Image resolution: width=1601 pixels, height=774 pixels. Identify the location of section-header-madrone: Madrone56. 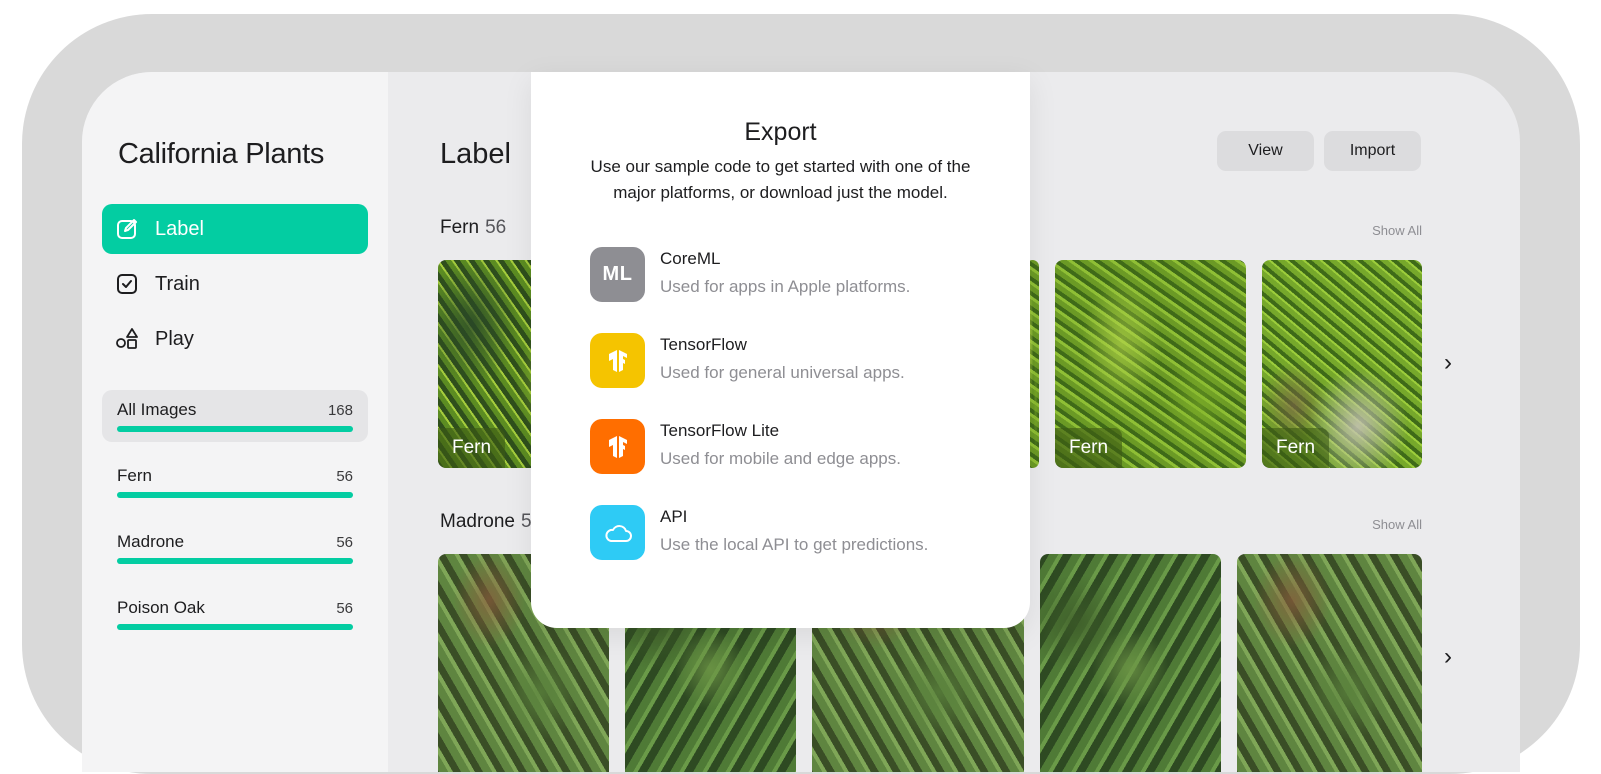
(491, 522).